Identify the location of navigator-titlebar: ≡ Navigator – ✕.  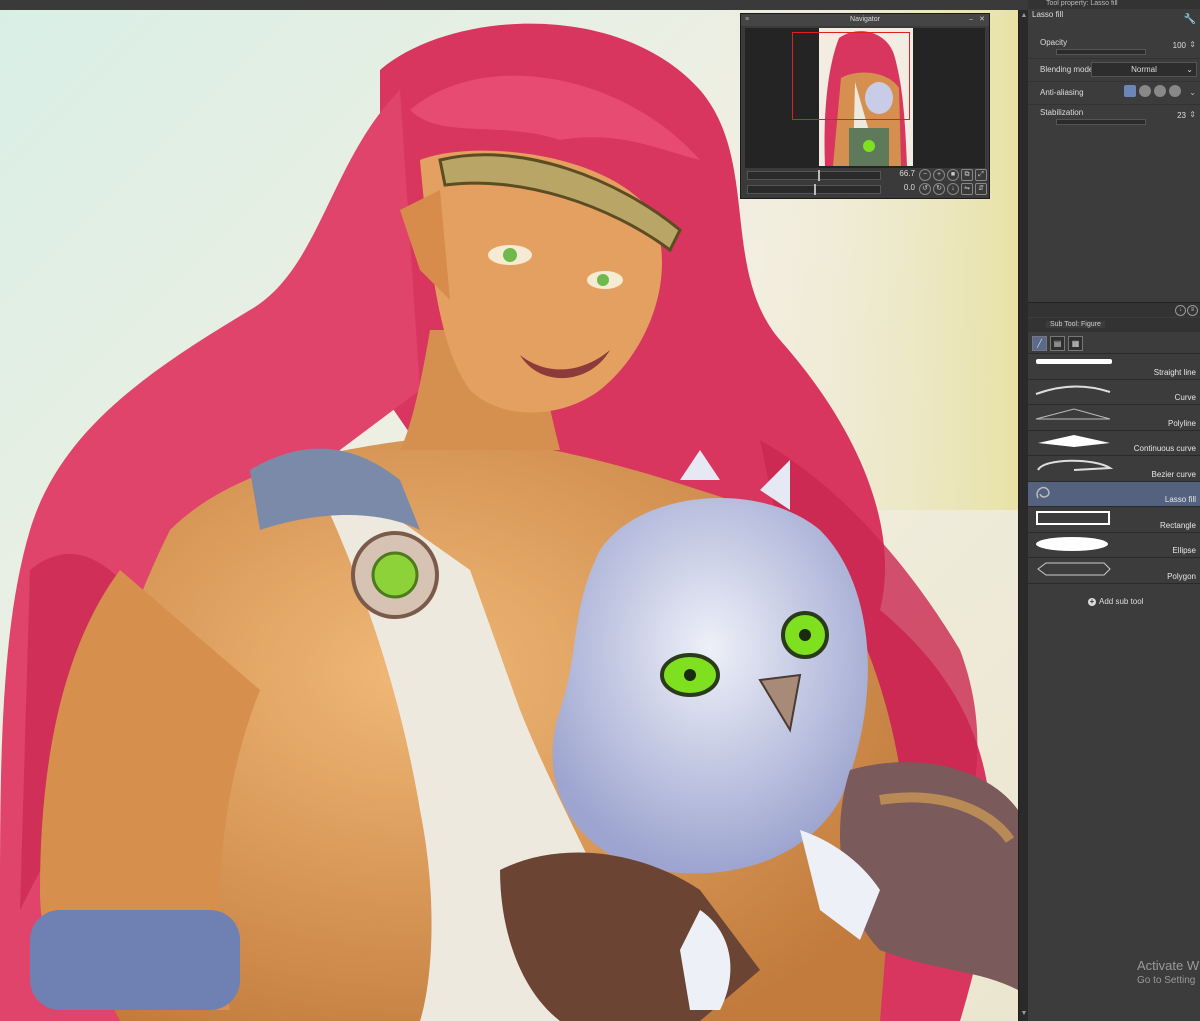
(865, 20).